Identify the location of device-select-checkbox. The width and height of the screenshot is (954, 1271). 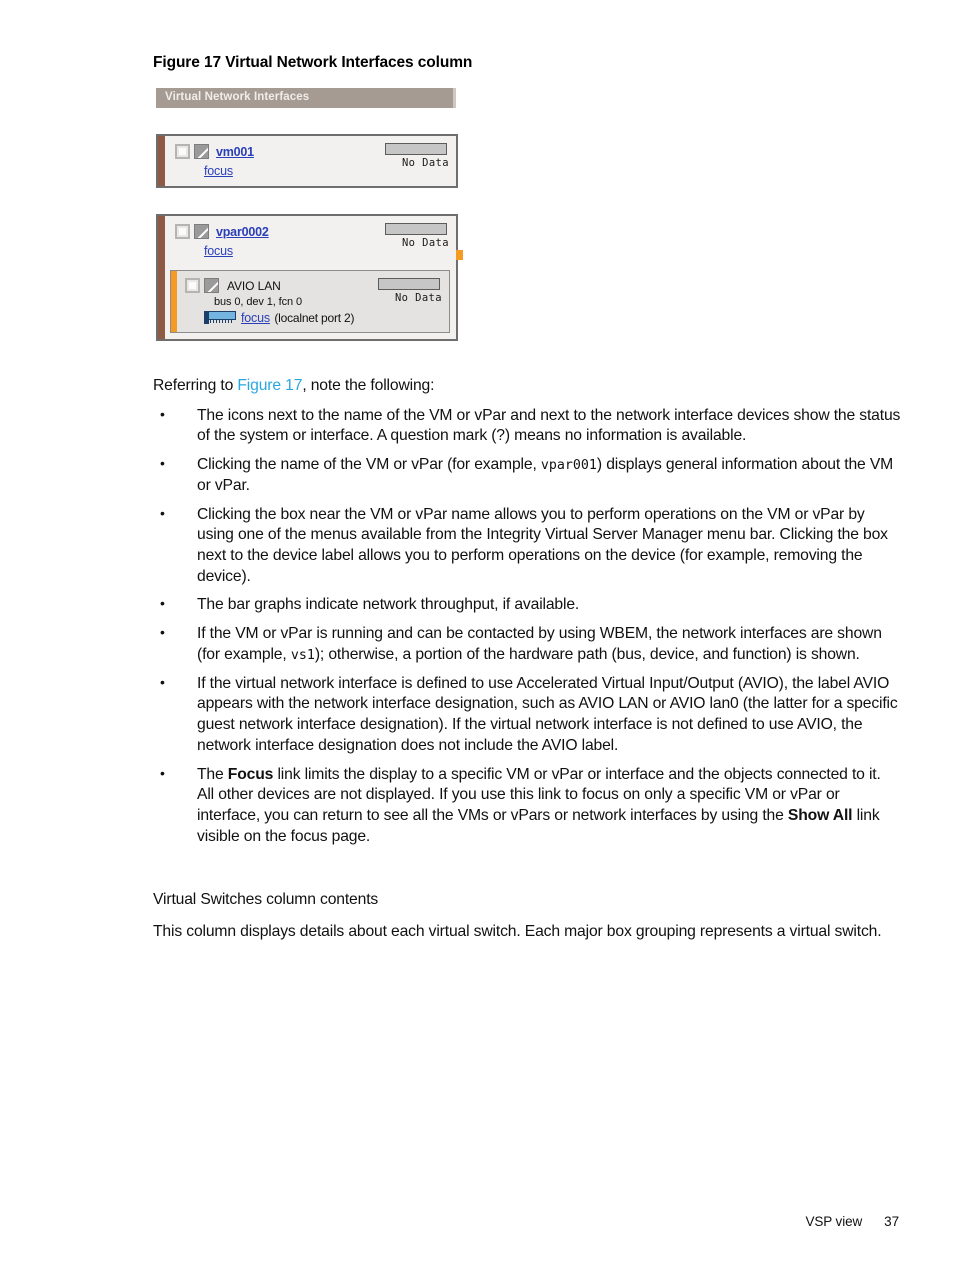
(192, 286).